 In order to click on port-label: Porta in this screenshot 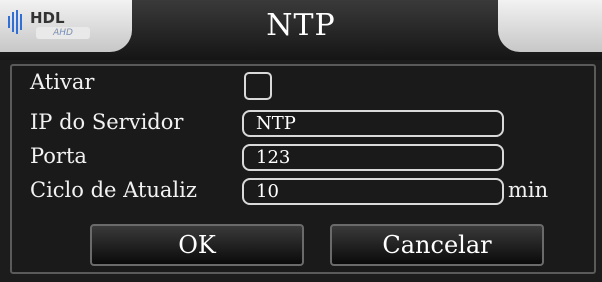, I will do `click(58, 156)`.